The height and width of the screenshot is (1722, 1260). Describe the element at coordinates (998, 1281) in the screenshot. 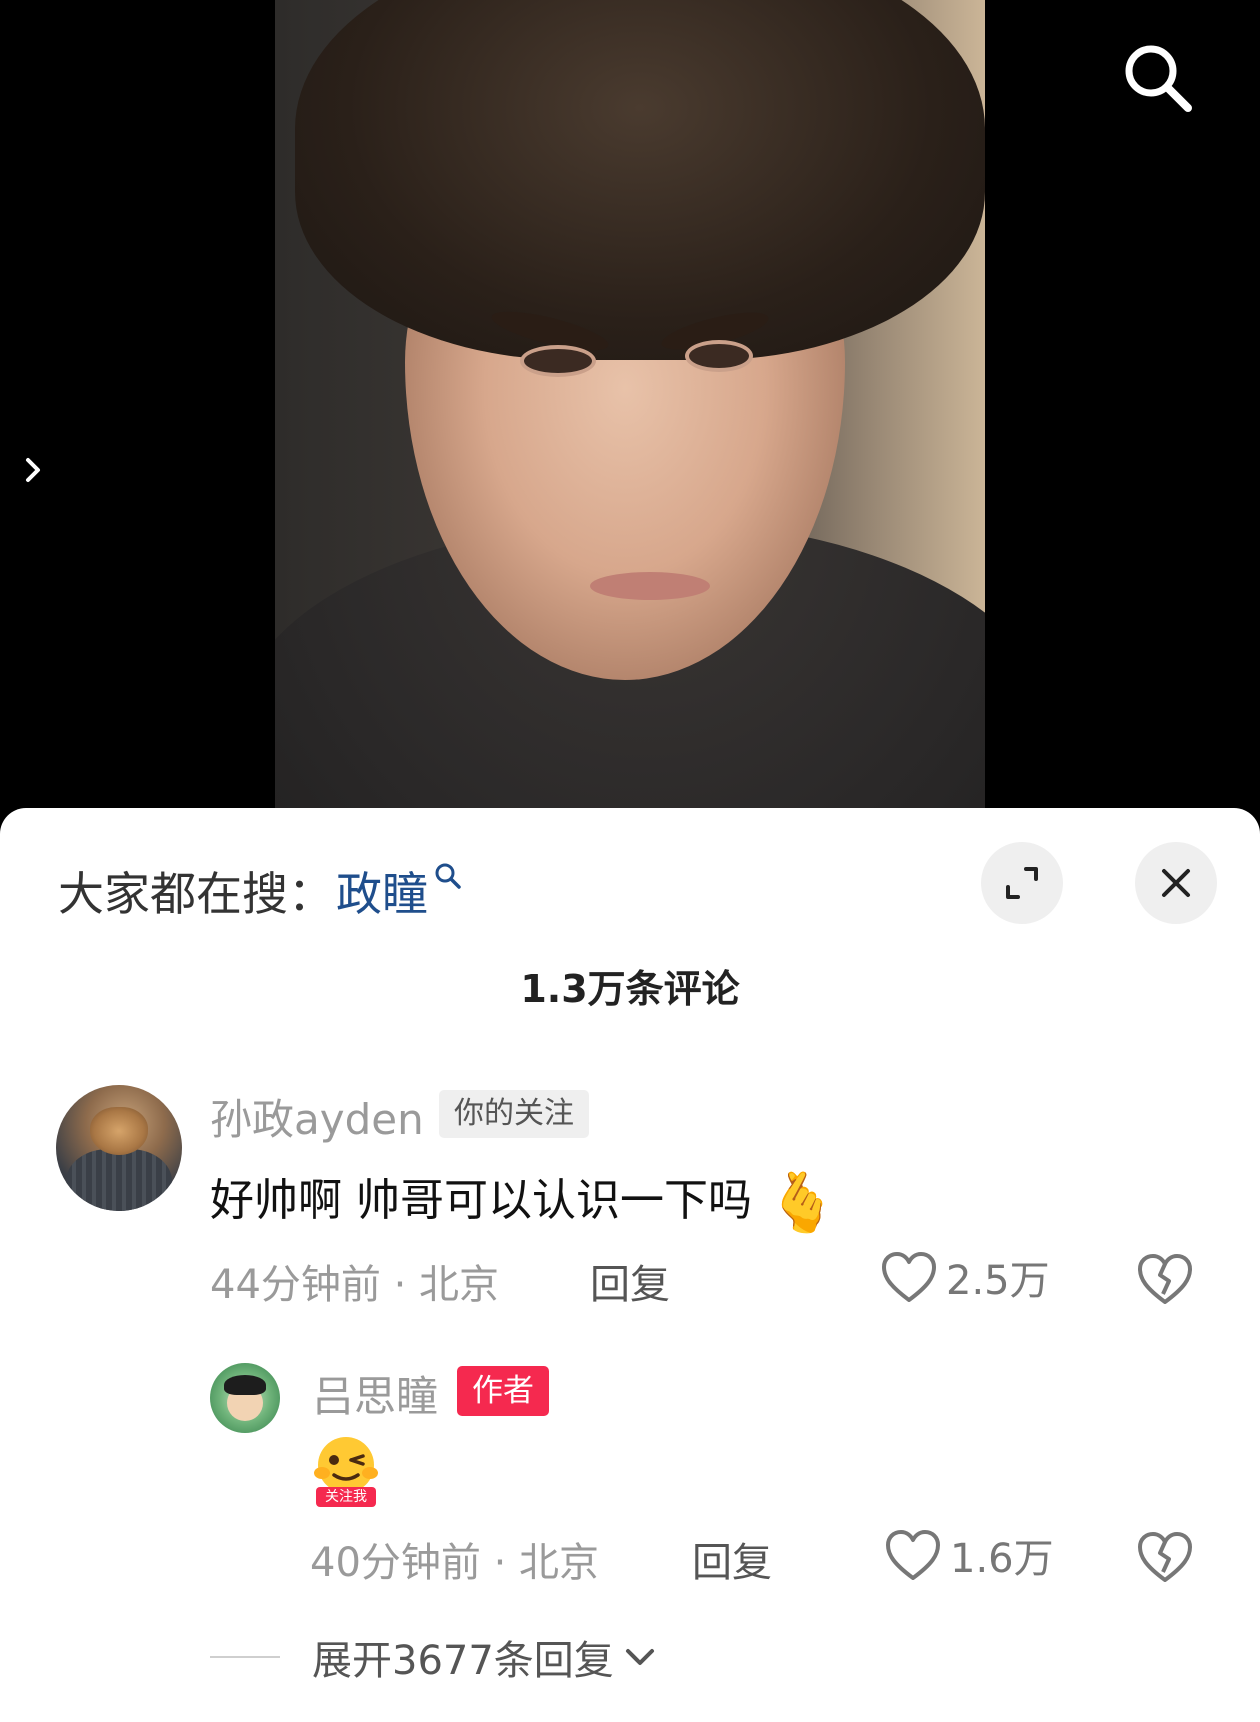

I see `like-count: 2.5万` at that location.